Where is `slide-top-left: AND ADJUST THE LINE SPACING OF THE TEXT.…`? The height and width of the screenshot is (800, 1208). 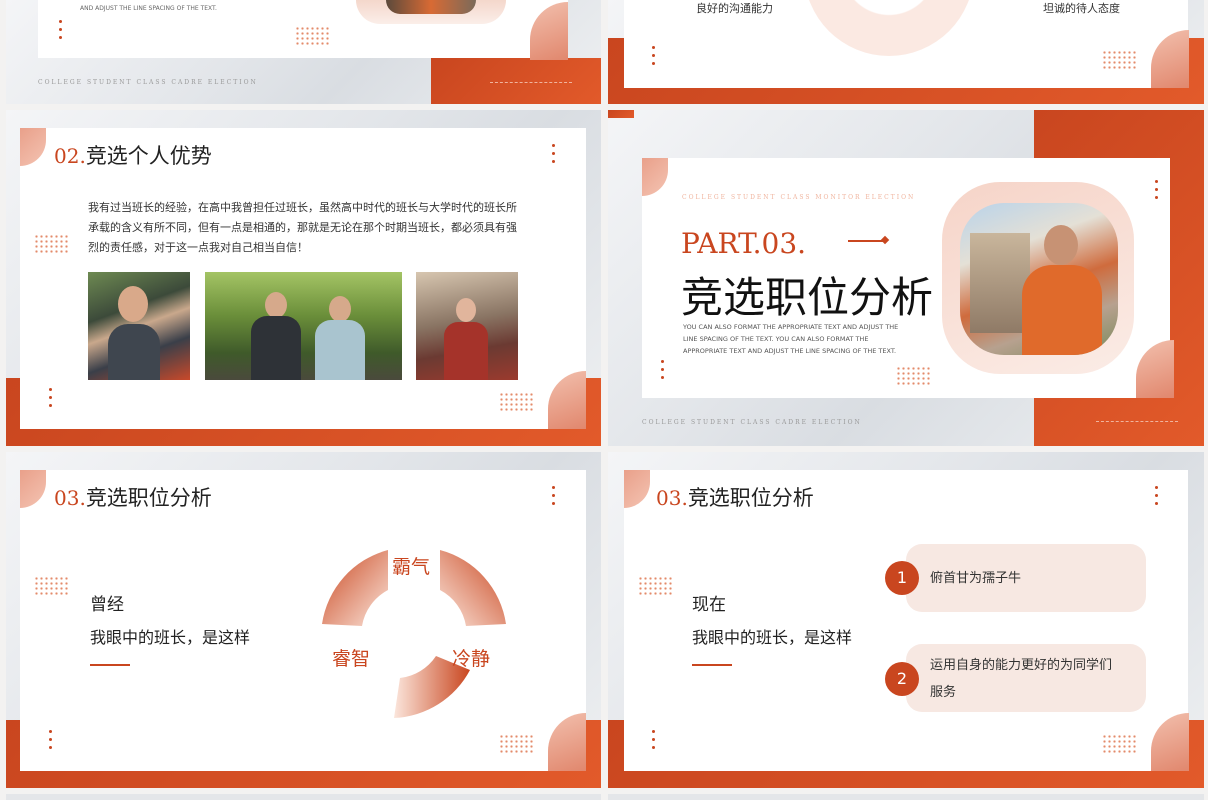 slide-top-left: AND ADJUST THE LINE SPACING OF THE TEXT.… is located at coordinates (303, 52).